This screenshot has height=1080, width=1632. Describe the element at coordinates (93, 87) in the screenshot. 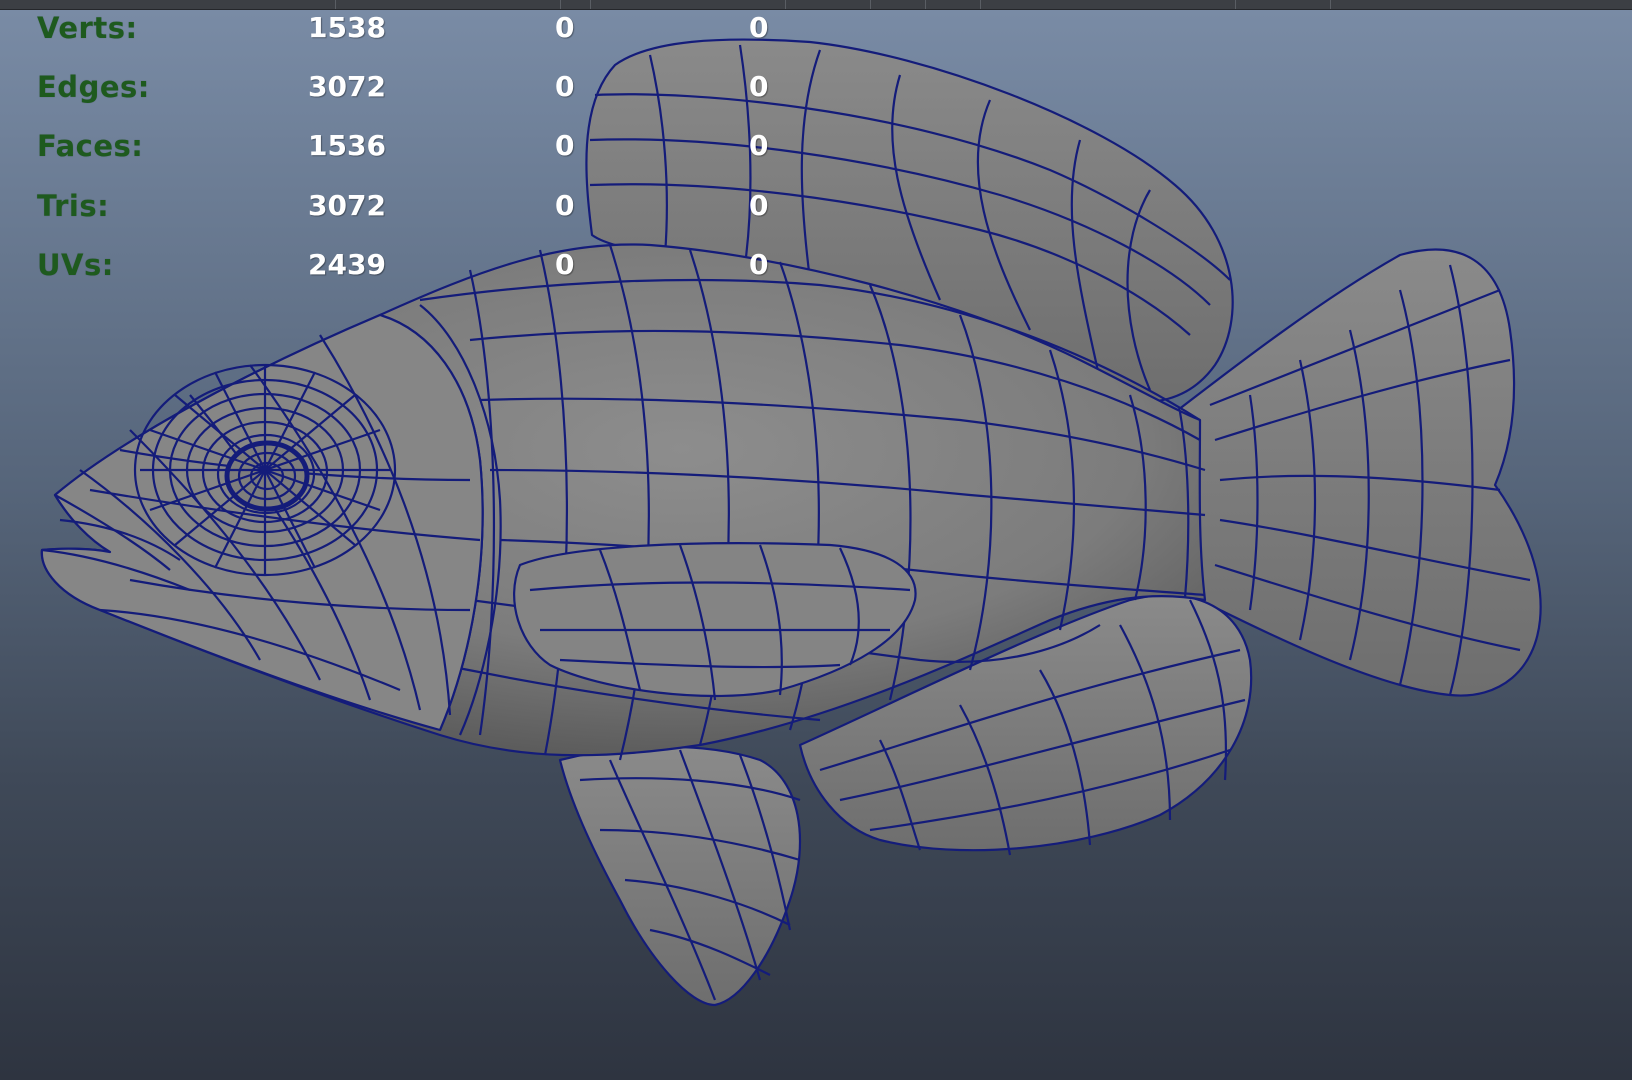

I see `hud-label: Edges:` at that location.